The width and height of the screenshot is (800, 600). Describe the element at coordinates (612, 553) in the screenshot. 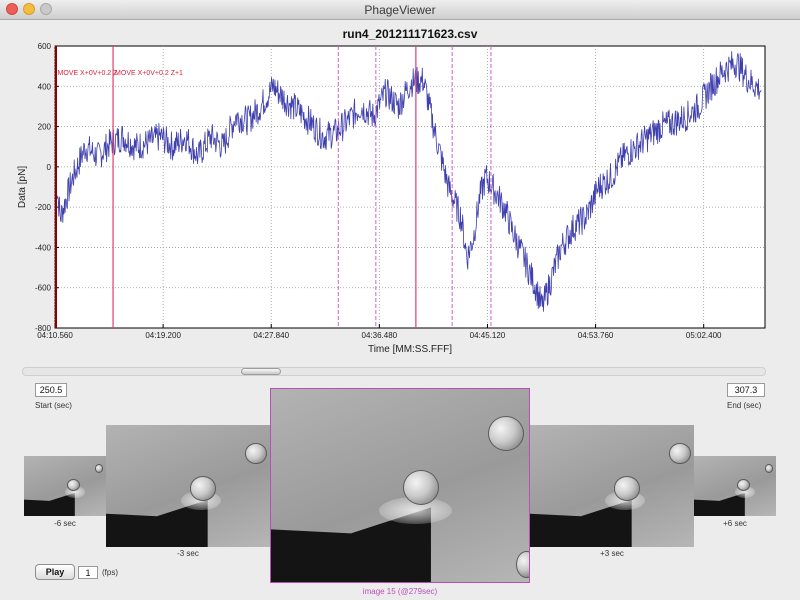

I see `frame-caption-plus-3: +3 sec` at that location.